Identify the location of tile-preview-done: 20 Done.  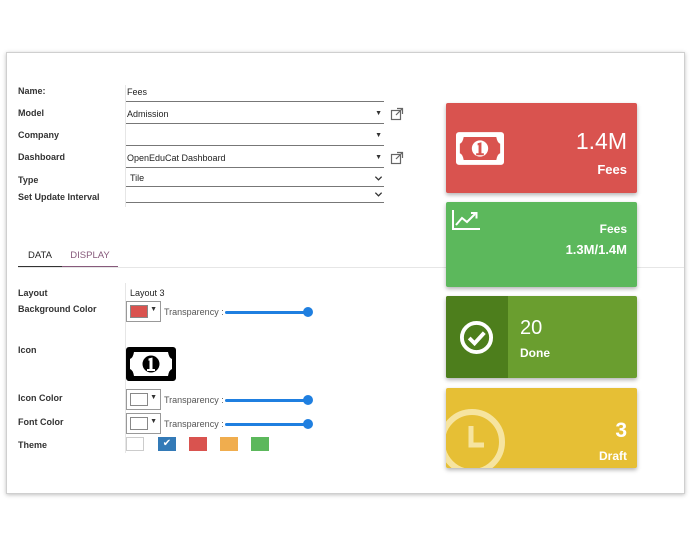
(541, 337).